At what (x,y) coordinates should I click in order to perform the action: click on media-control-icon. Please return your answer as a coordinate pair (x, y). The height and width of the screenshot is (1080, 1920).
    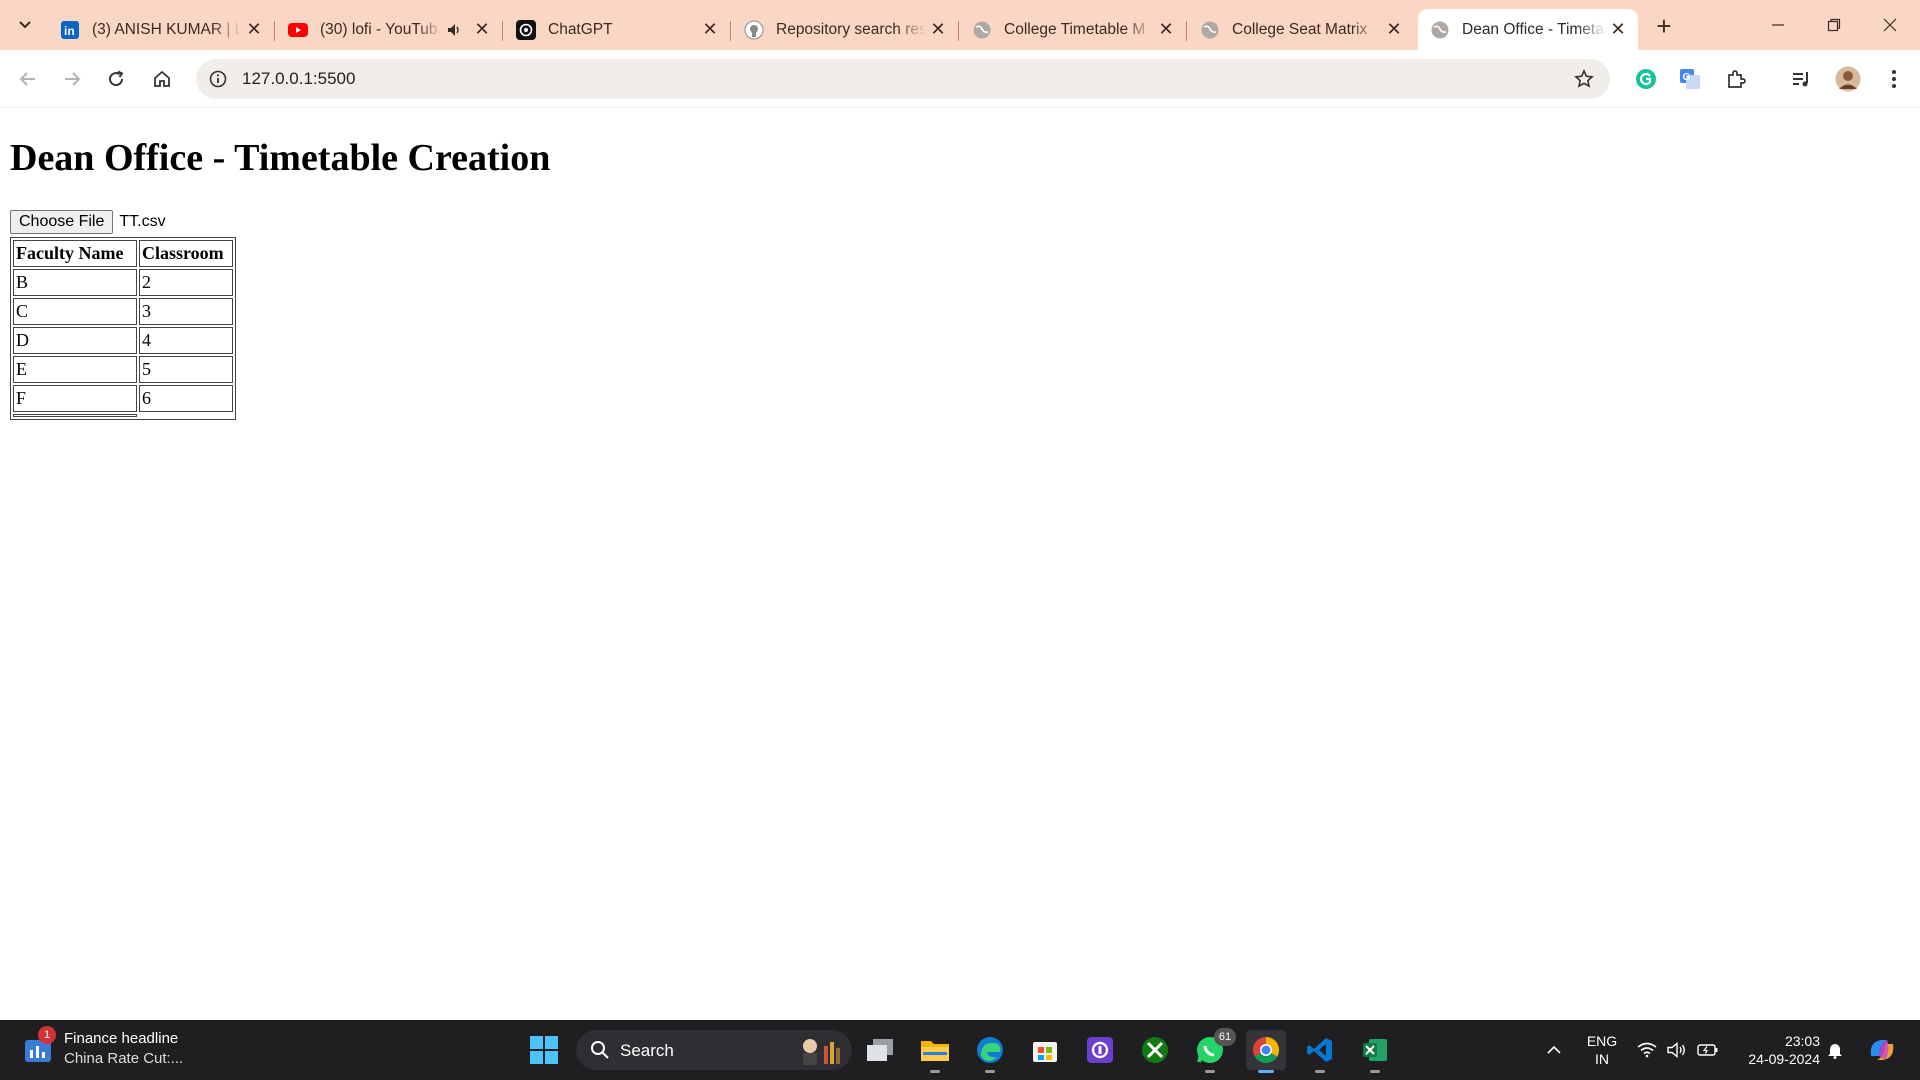
    Looking at the image, I should click on (1801, 79).